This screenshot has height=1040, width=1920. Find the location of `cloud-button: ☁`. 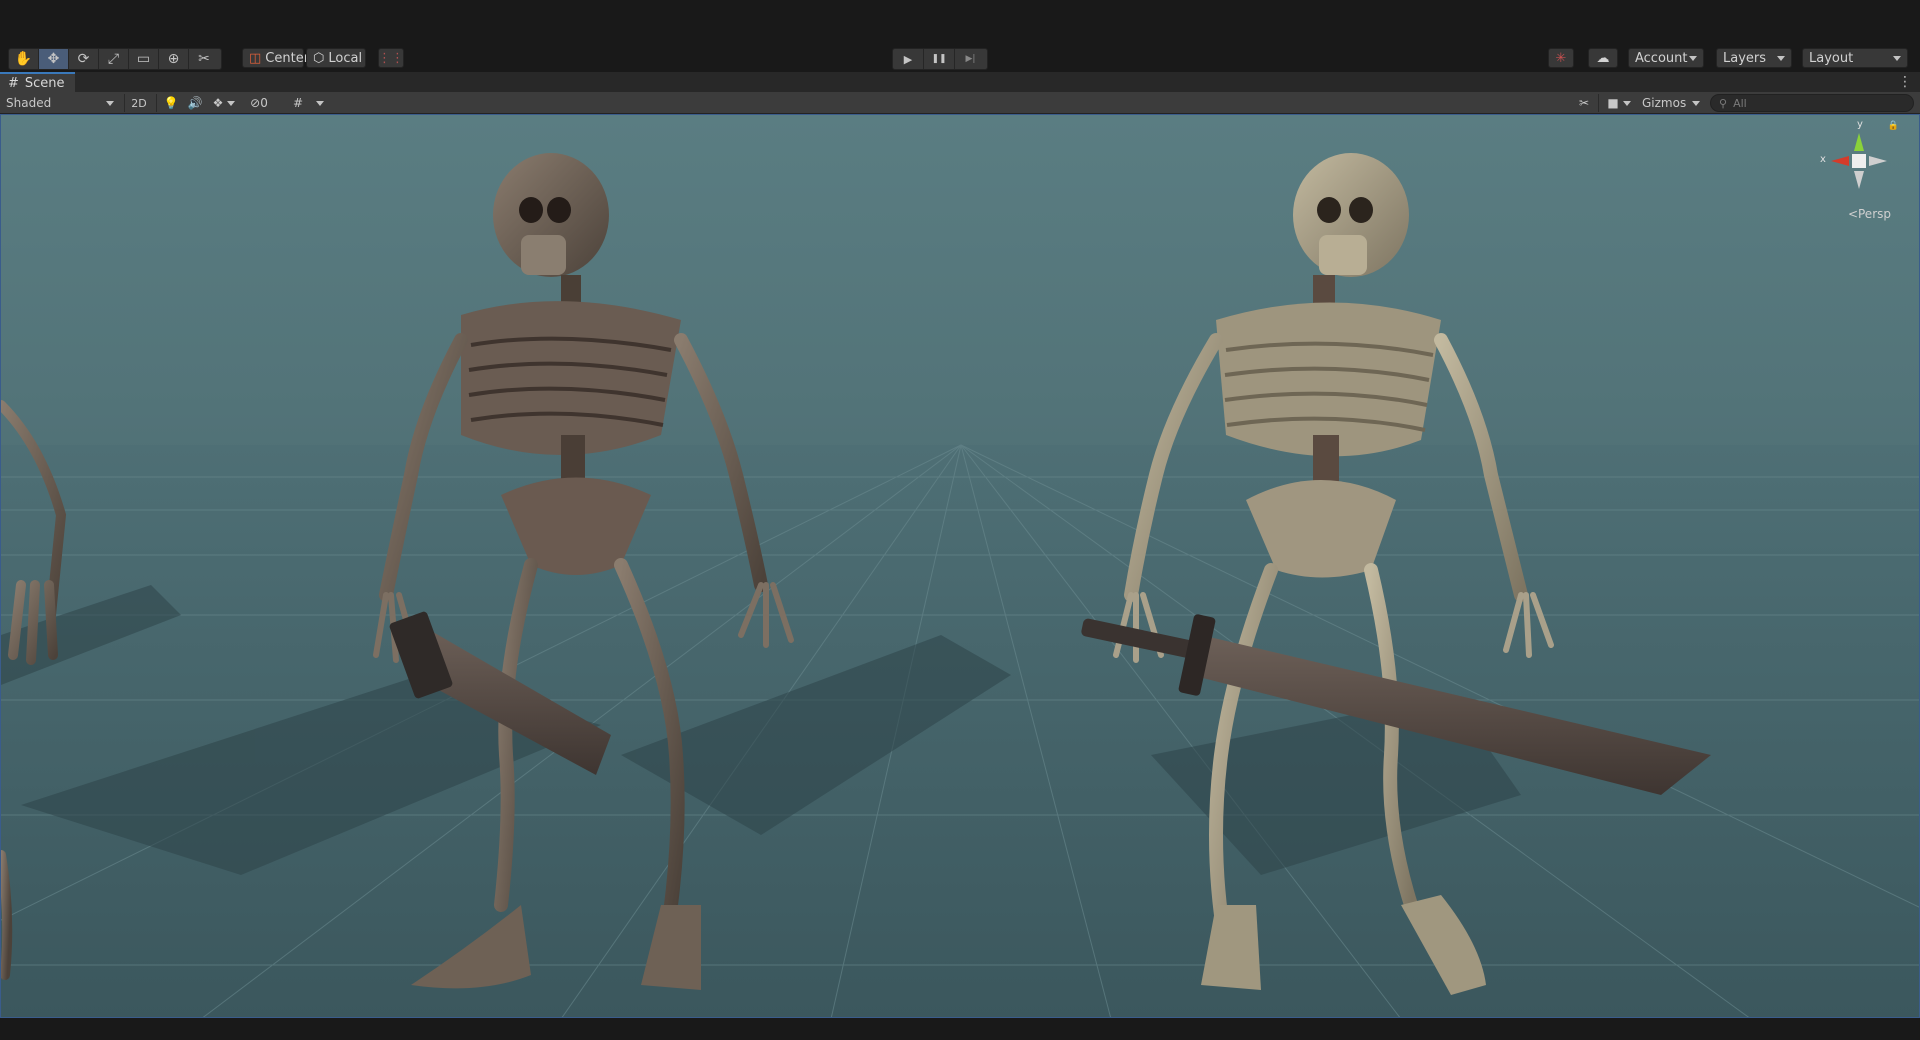

cloud-button: ☁ is located at coordinates (1603, 58).